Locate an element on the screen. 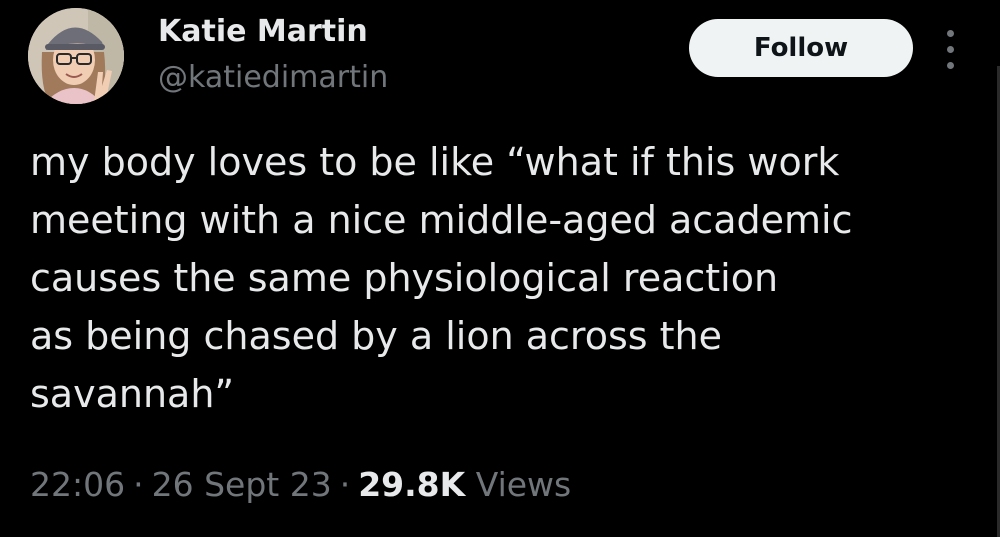  avatar-image is located at coordinates (76, 56).